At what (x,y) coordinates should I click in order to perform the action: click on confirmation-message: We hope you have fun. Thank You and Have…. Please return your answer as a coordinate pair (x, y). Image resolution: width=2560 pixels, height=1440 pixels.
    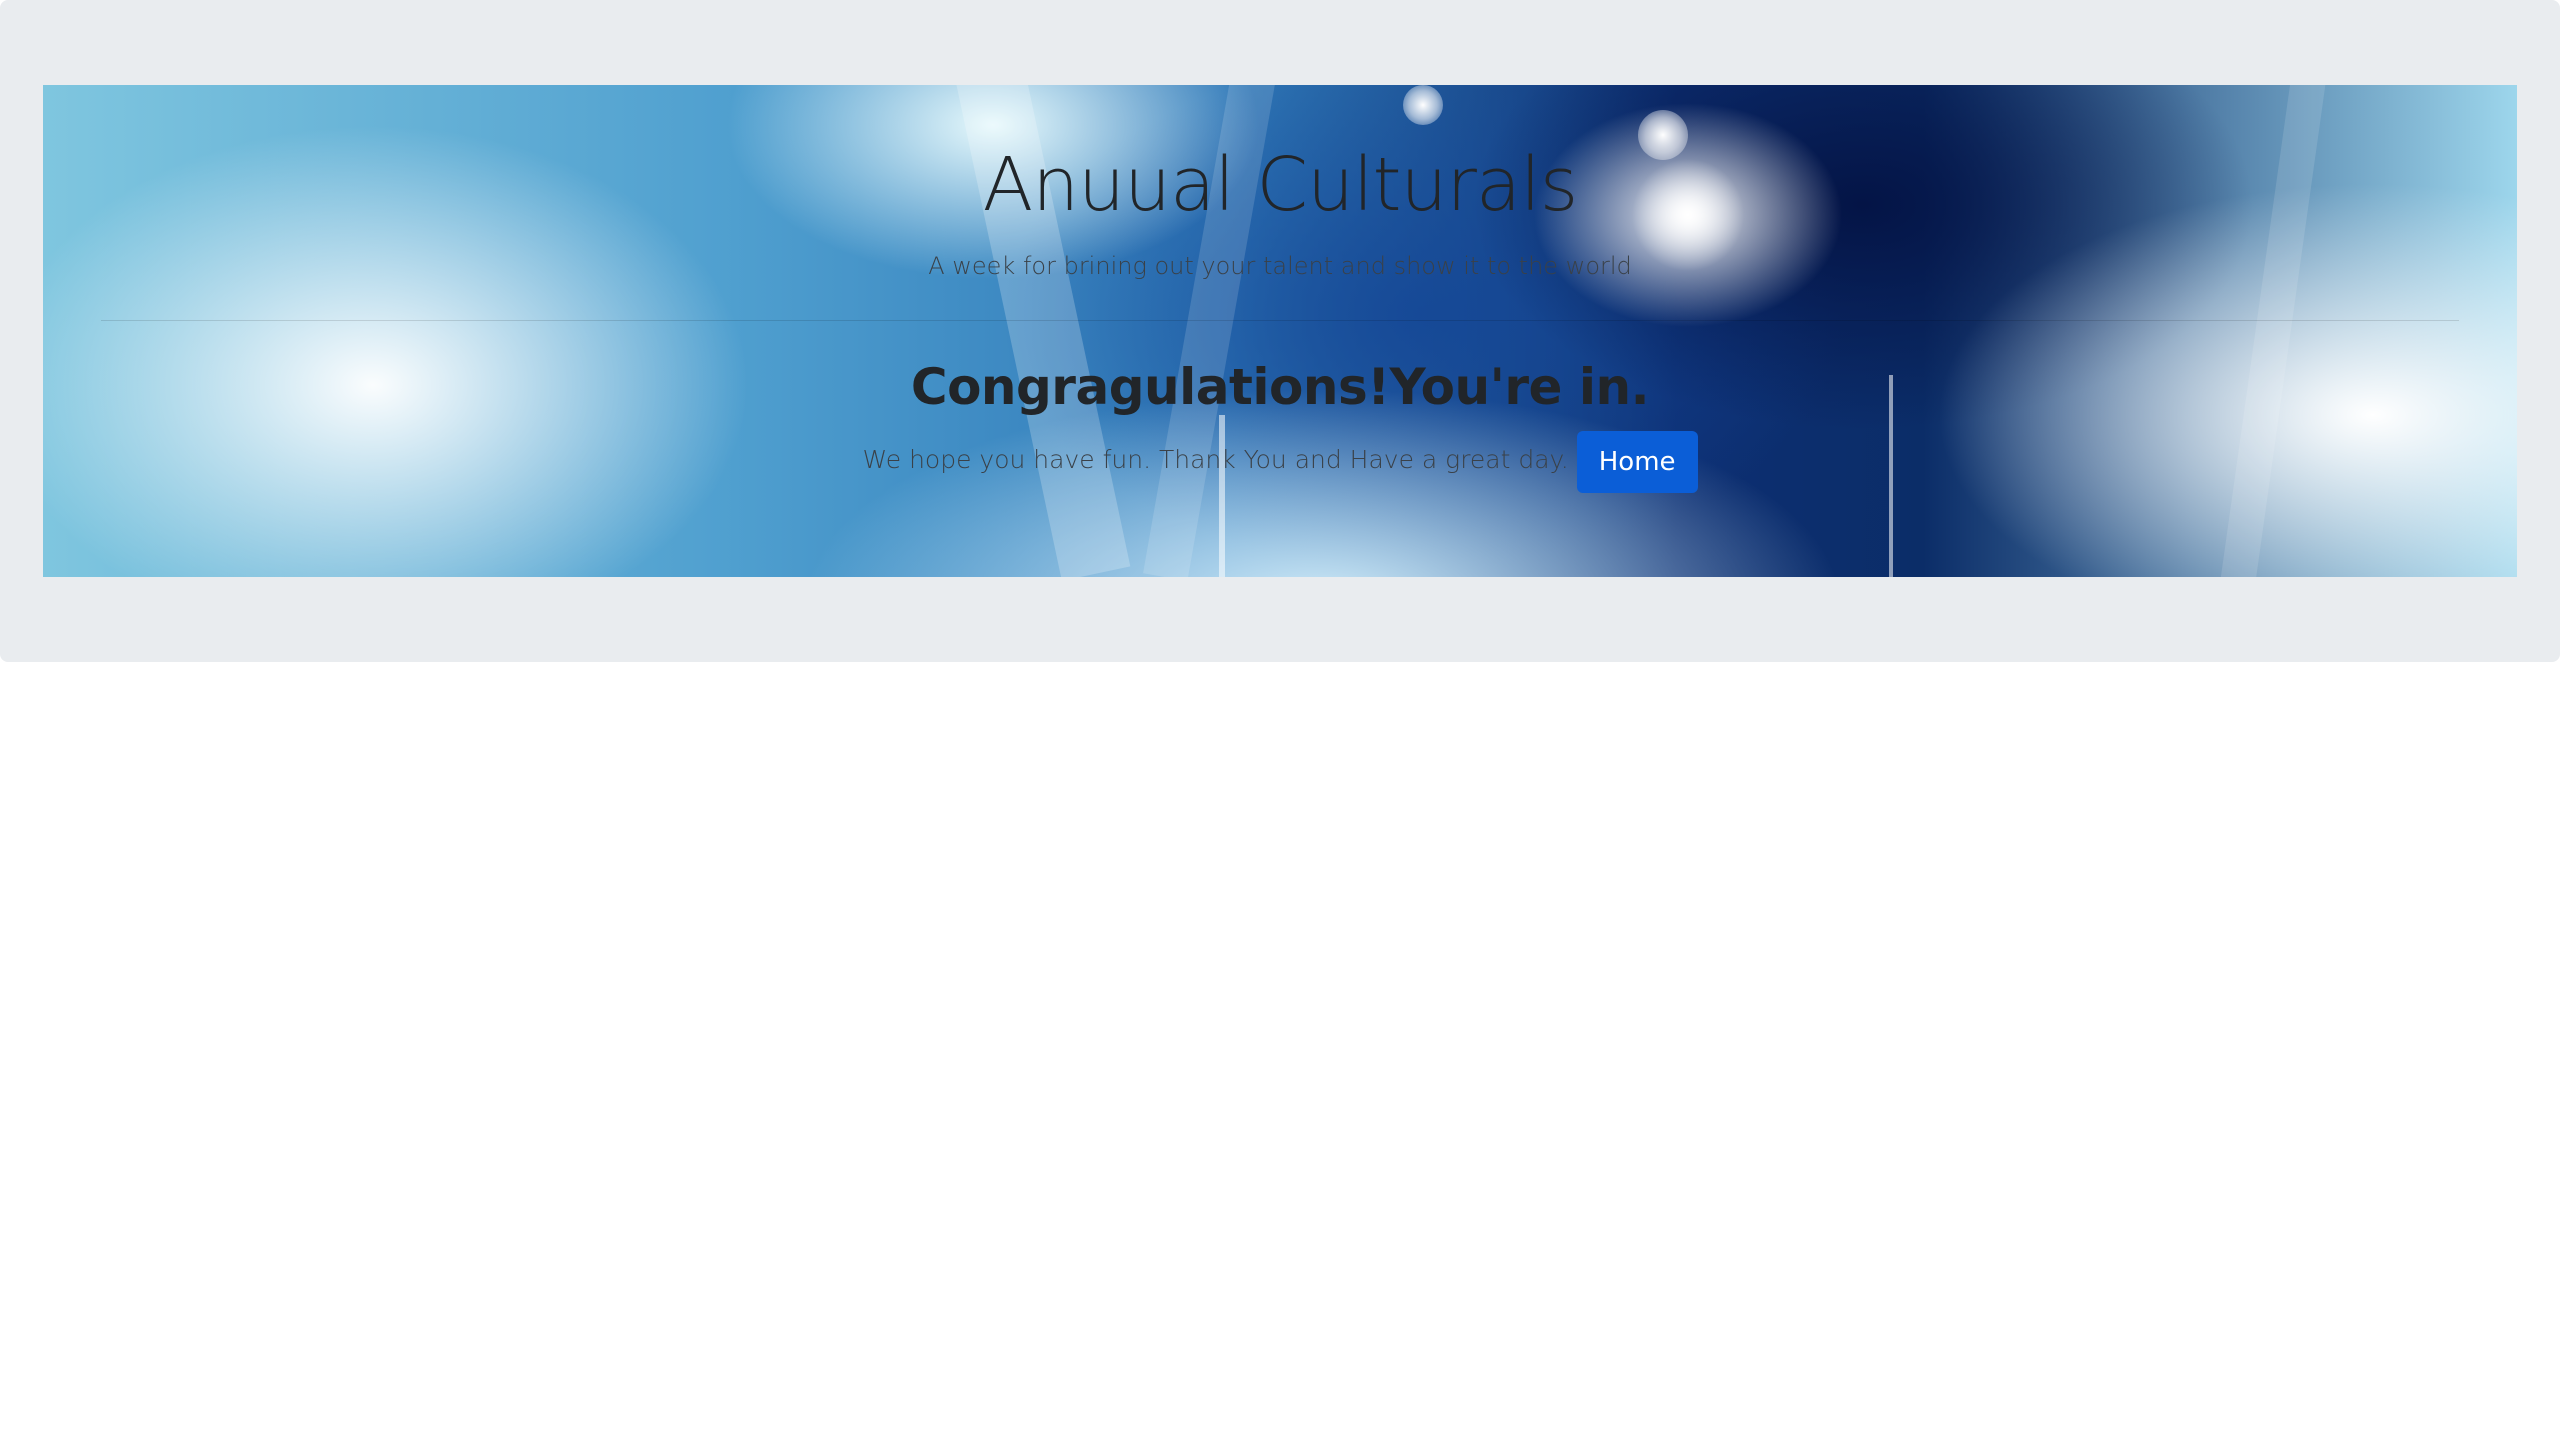
    Looking at the image, I should click on (1215, 459).